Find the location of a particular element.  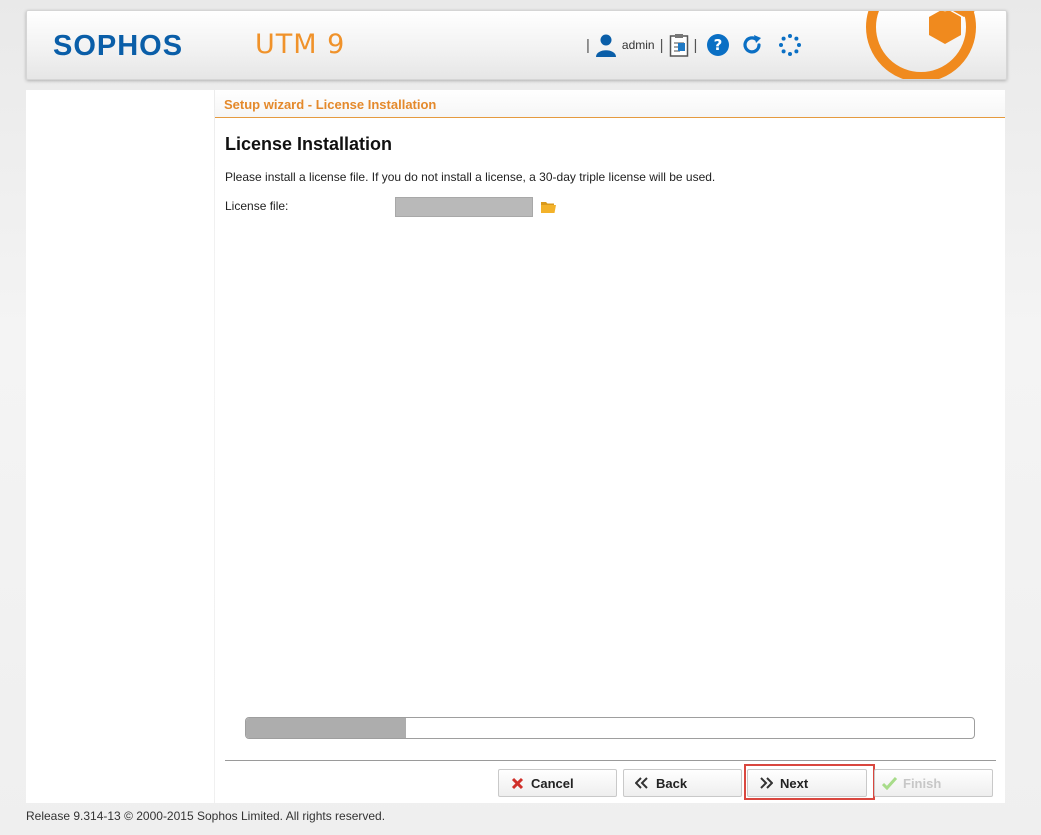

cancel-label: Cancel is located at coordinates (552, 783).